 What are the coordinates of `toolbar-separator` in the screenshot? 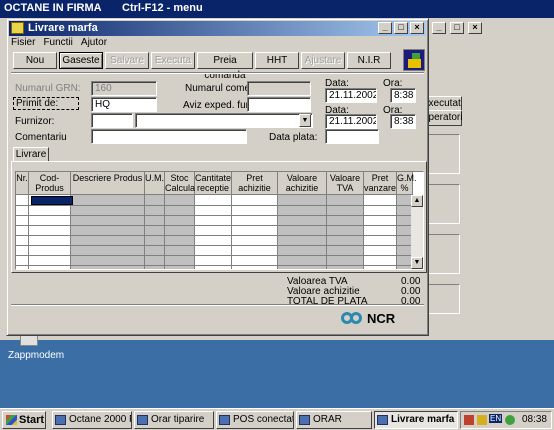 It's located at (217, 73).